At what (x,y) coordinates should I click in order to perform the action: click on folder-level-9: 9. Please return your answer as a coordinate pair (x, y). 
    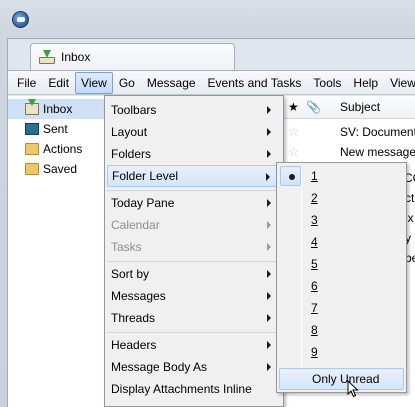
    Looking at the image, I should click on (341, 352).